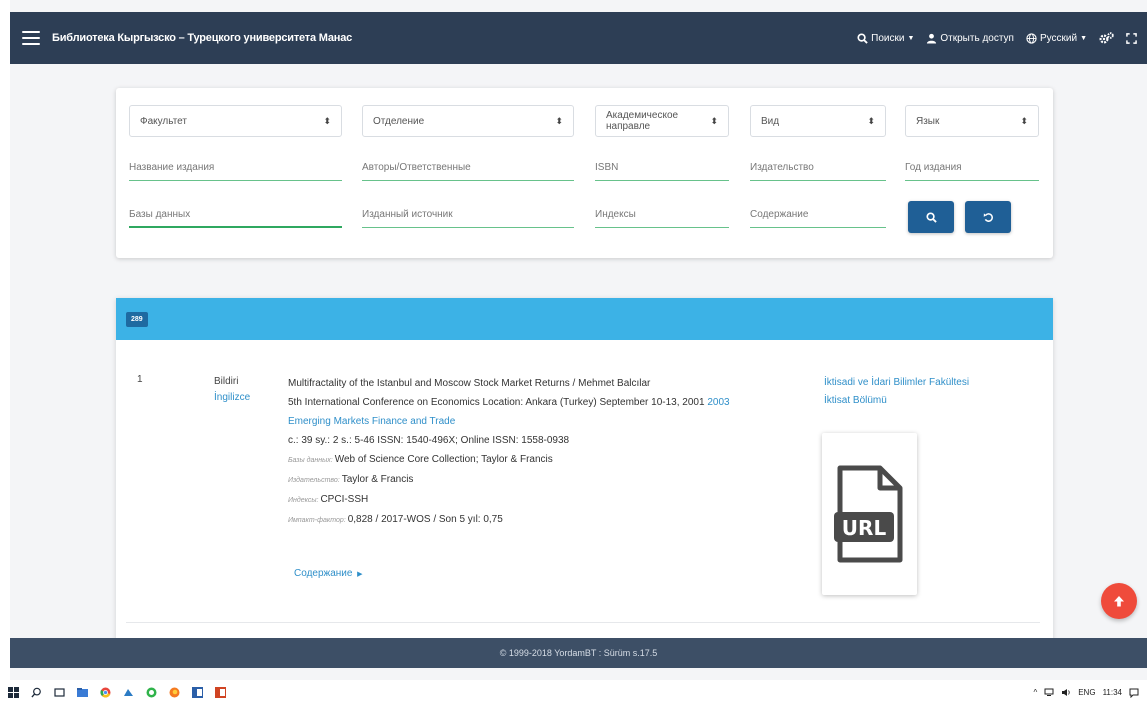 The height and width of the screenshot is (703, 1147). I want to click on search-icon, so click(931, 217).